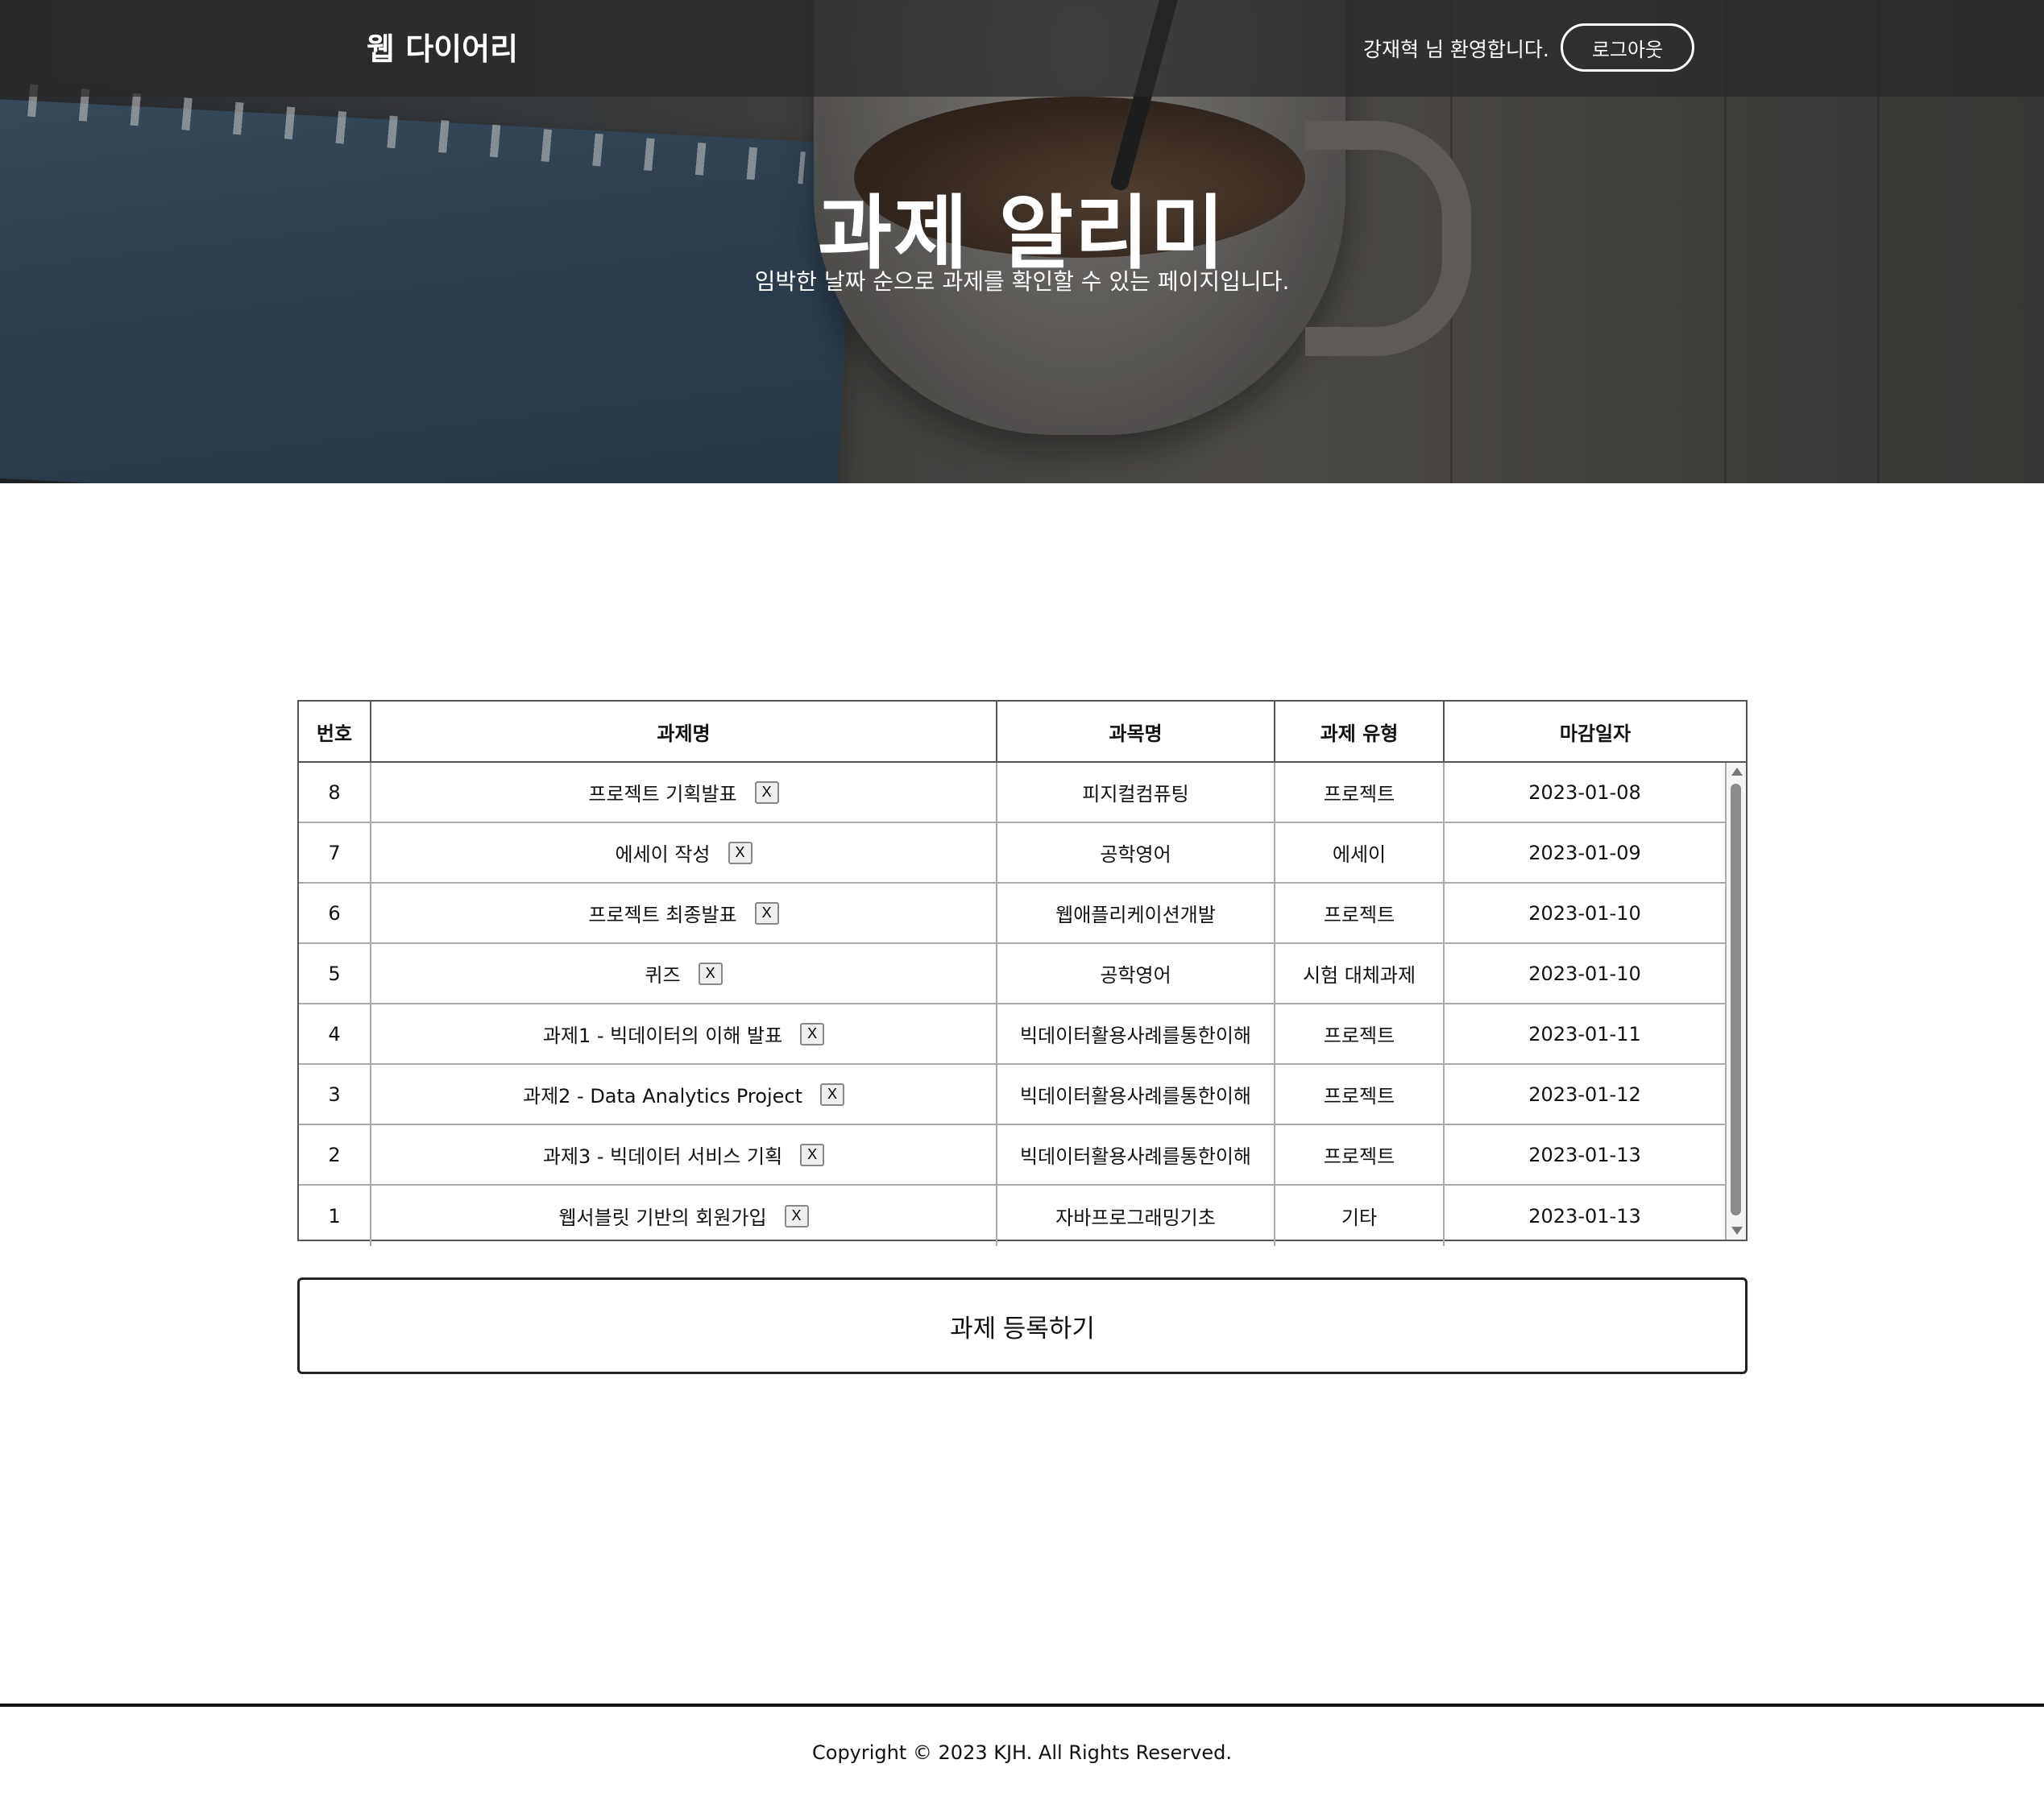  Describe the element at coordinates (335, 1033) in the screenshot. I see `cell-number: 4` at that location.